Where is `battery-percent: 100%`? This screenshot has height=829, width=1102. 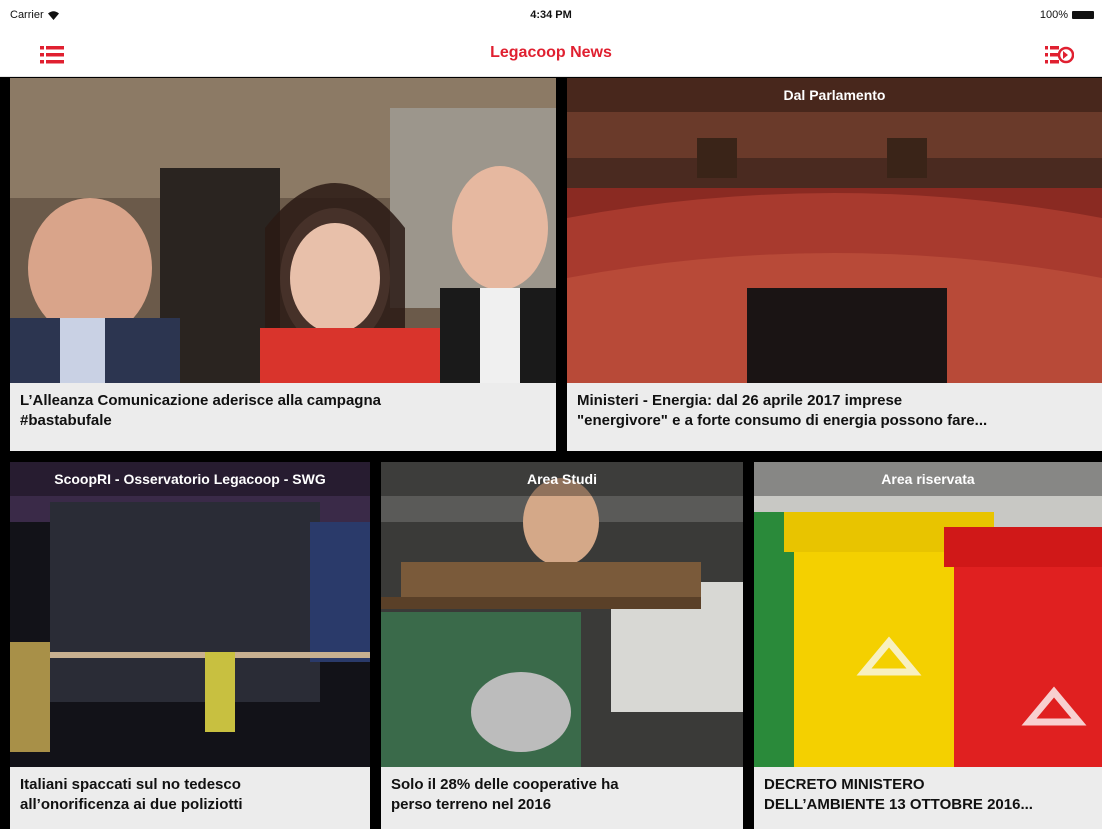
battery-percent: 100% is located at coordinates (1053, 15).